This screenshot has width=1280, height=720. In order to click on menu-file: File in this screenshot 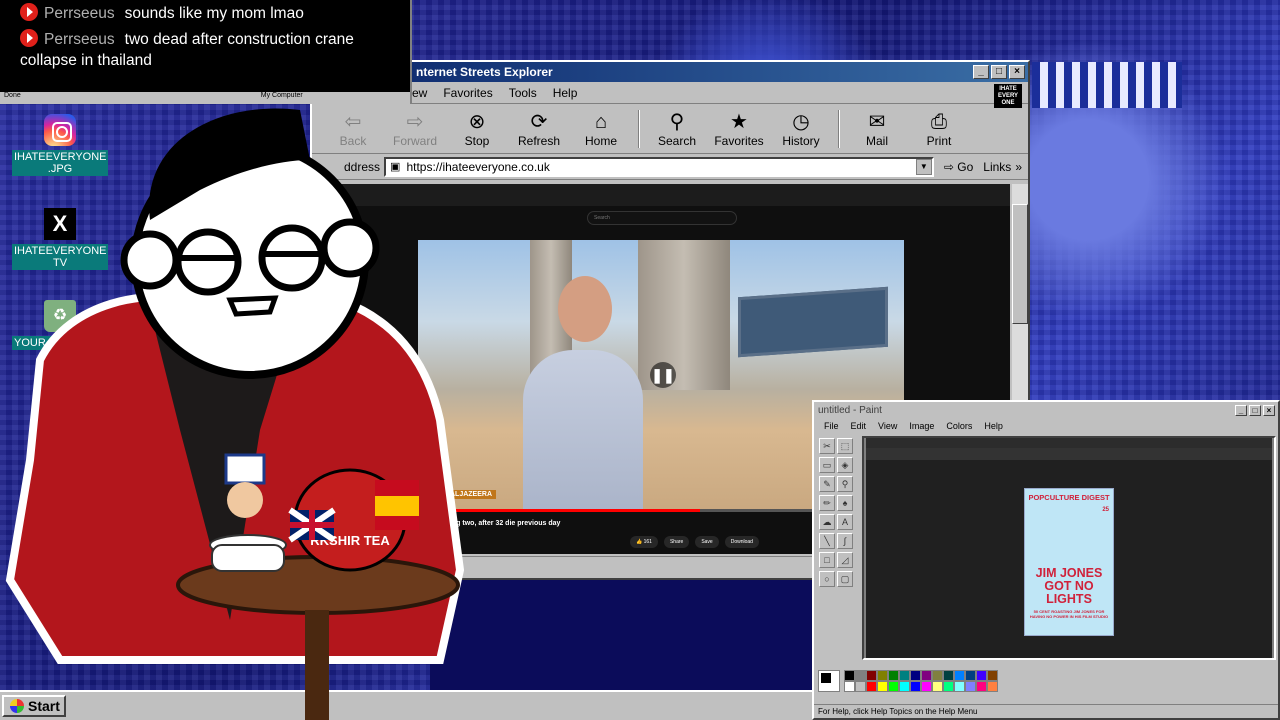, I will do `click(831, 426)`.